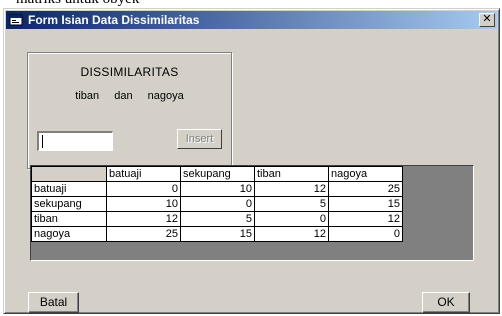  What do you see at coordinates (446, 302) in the screenshot?
I see `ok-button: OK` at bounding box center [446, 302].